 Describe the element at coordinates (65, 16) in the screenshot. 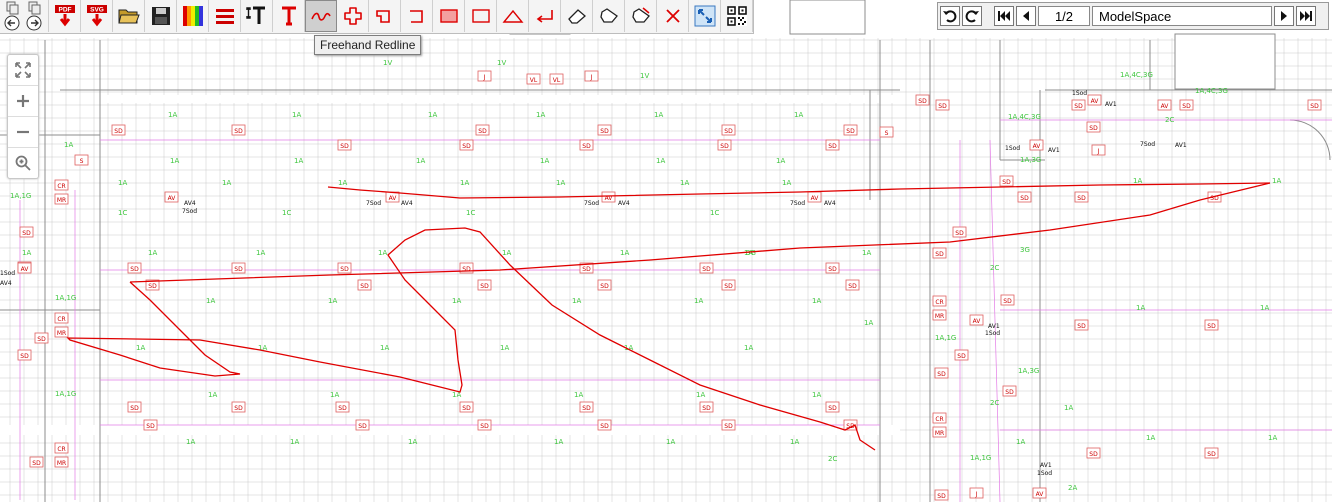

I see `export-pdf-button: PDF` at that location.